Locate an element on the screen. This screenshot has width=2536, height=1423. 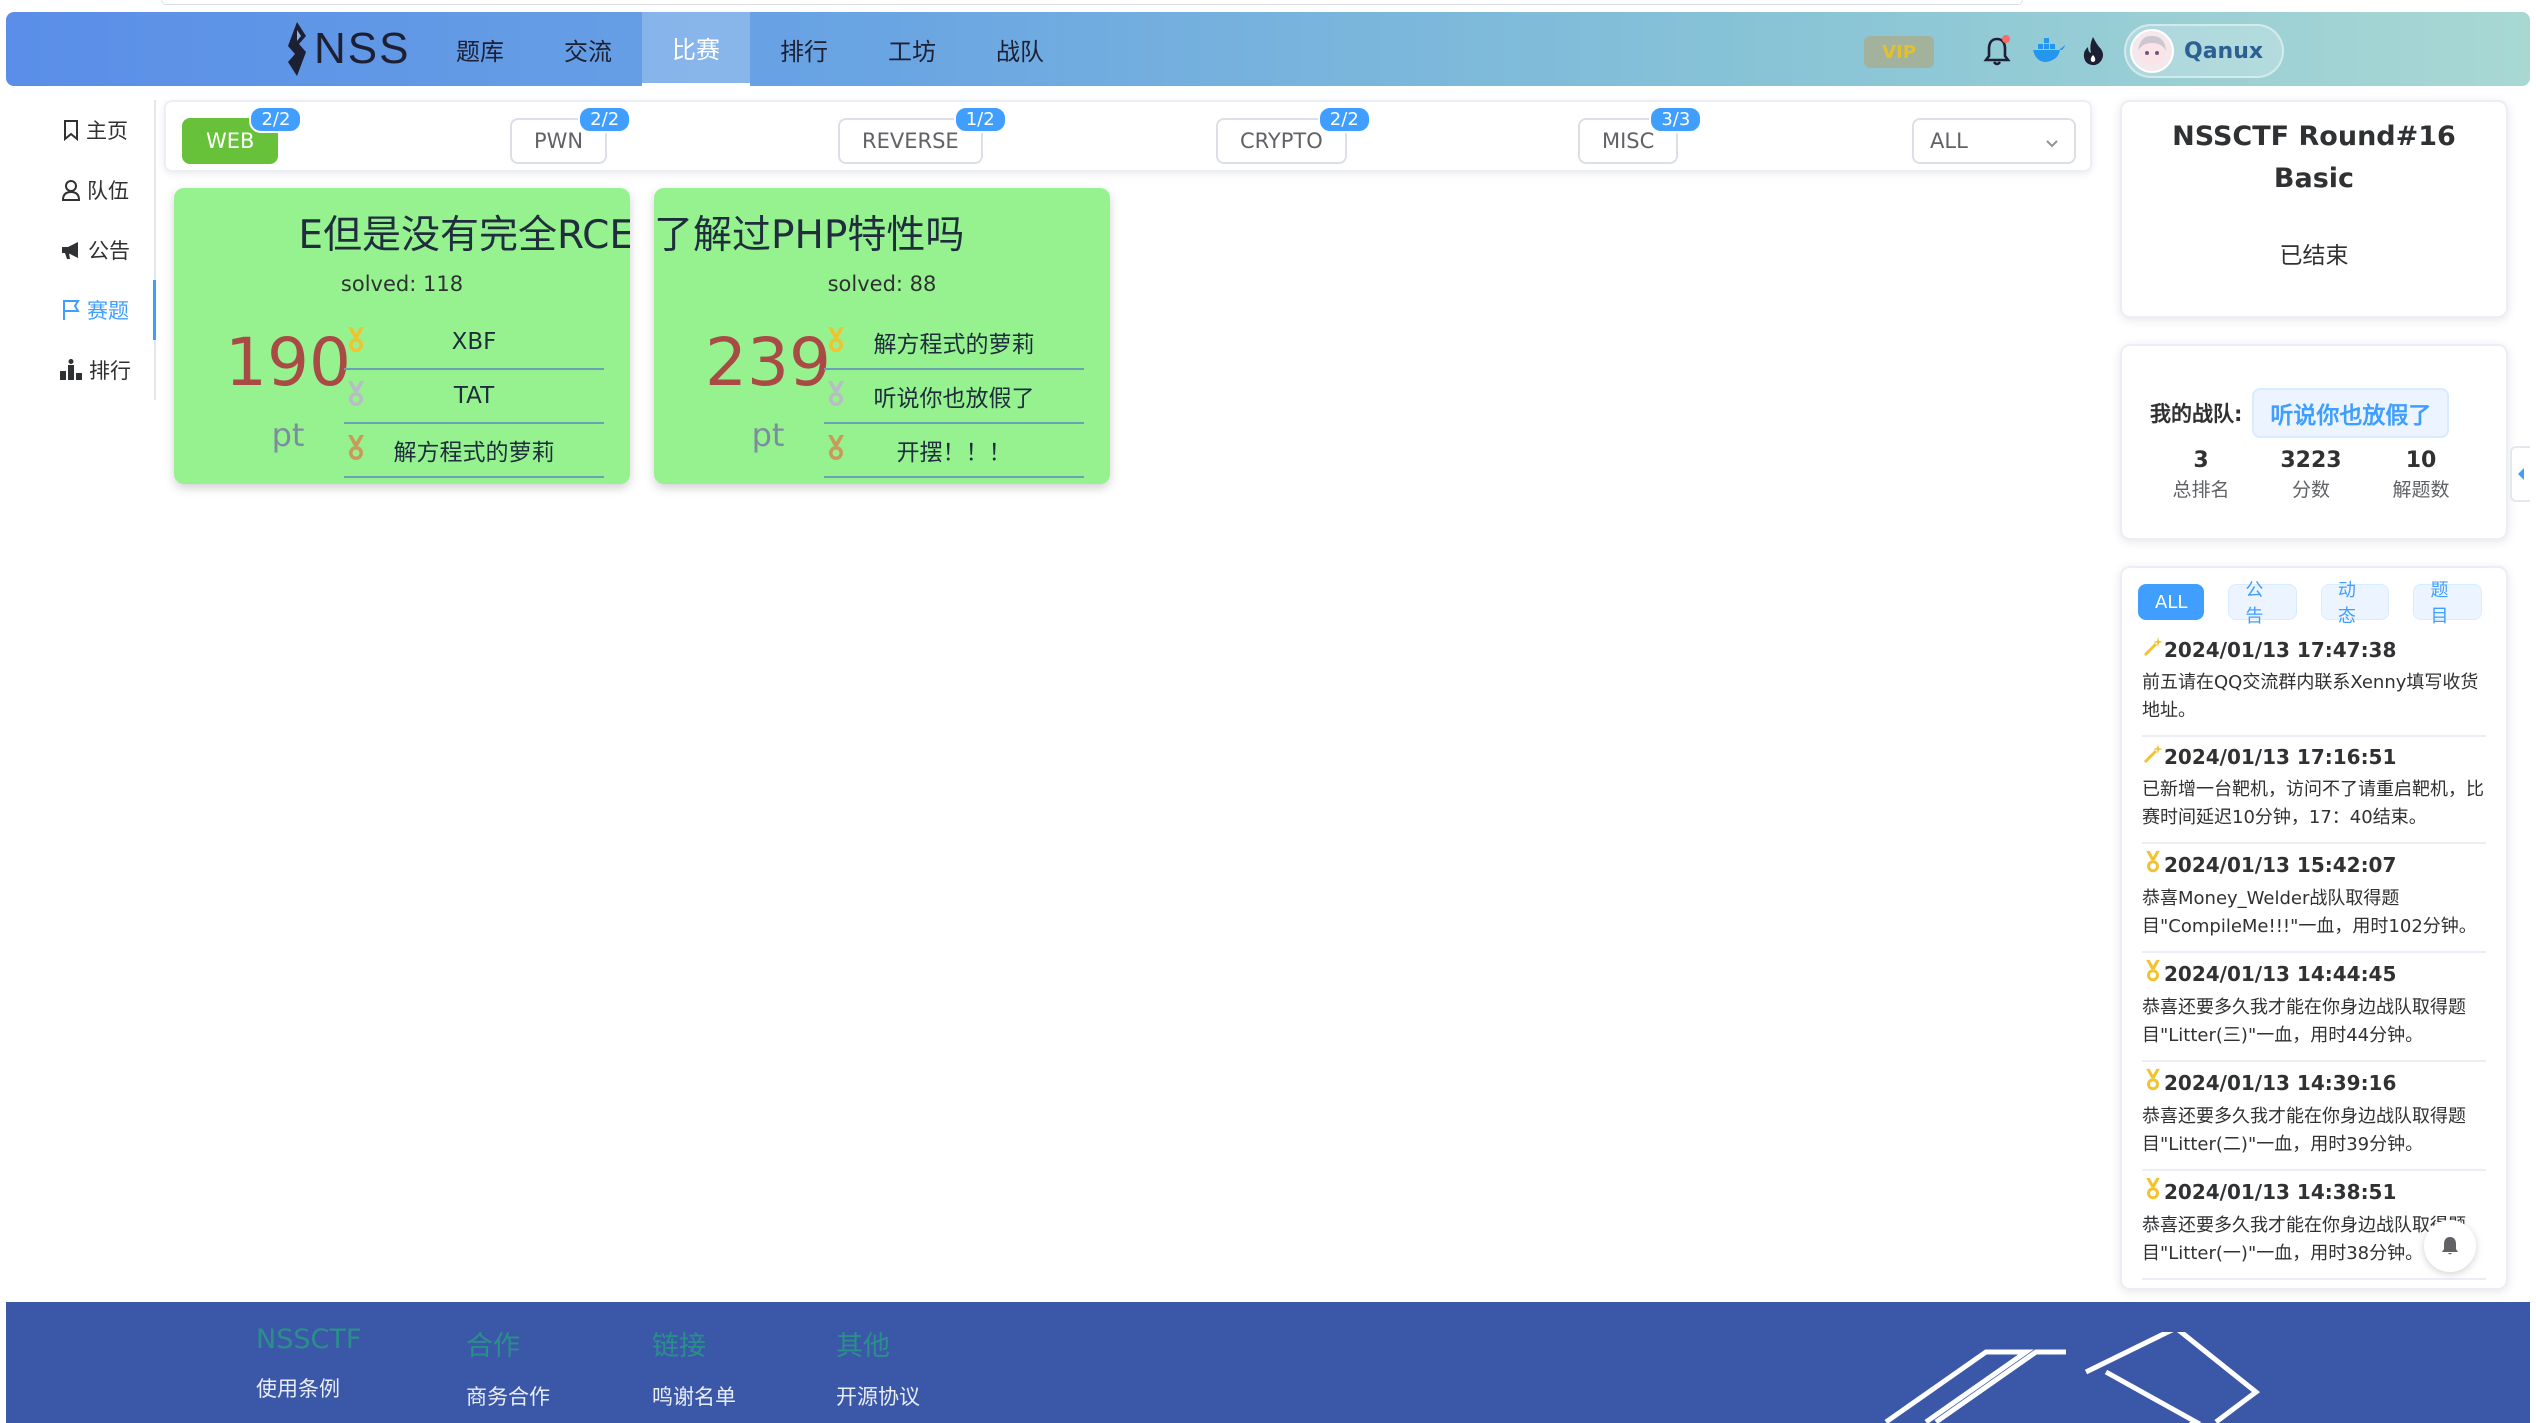
stat-total-rank: 3 总排名 is located at coordinates (2201, 475).